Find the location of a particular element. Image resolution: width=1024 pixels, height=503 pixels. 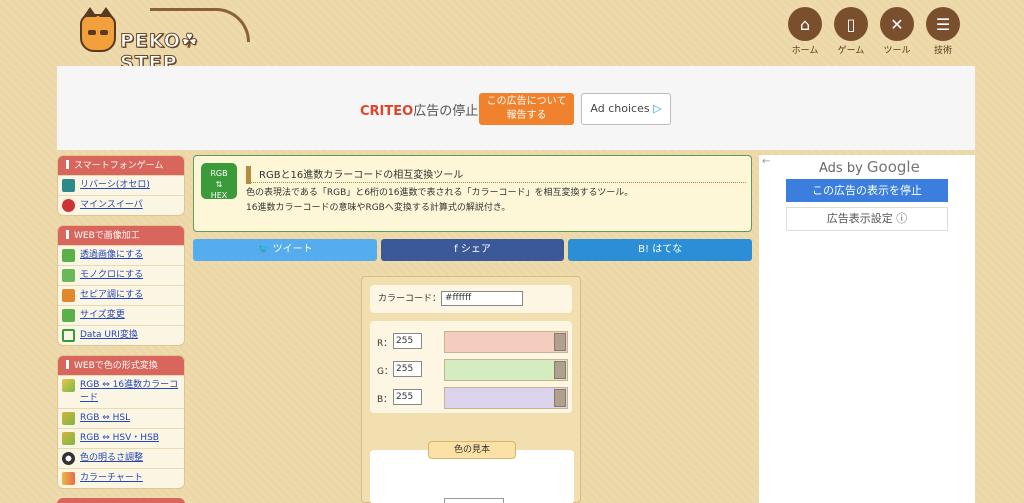

stop-ad-button: この広告の表示を停止 is located at coordinates (867, 190).